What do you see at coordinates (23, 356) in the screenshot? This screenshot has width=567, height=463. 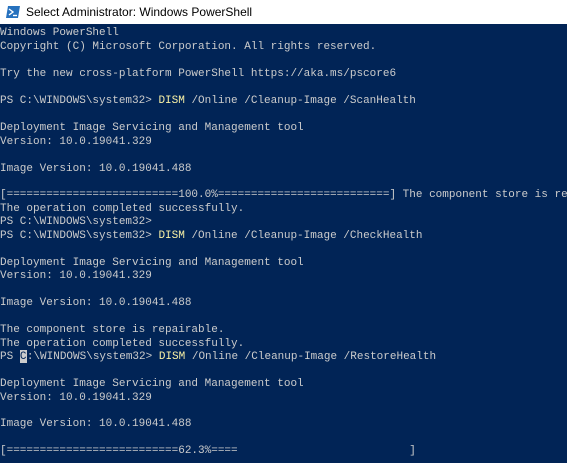 I see `text-cursor: C` at bounding box center [23, 356].